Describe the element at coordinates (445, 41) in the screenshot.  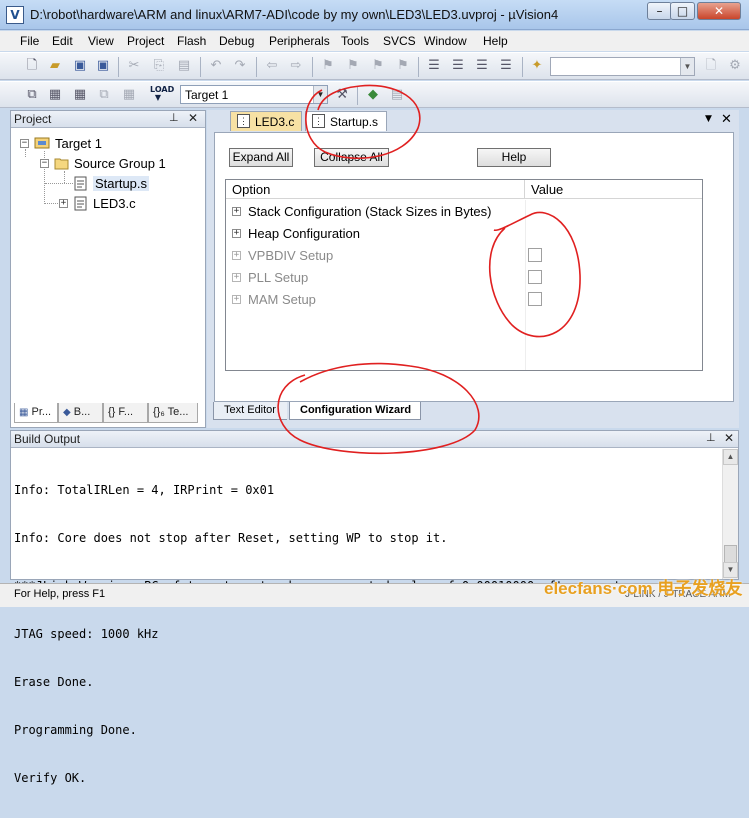
I see `menu-window: Window` at that location.